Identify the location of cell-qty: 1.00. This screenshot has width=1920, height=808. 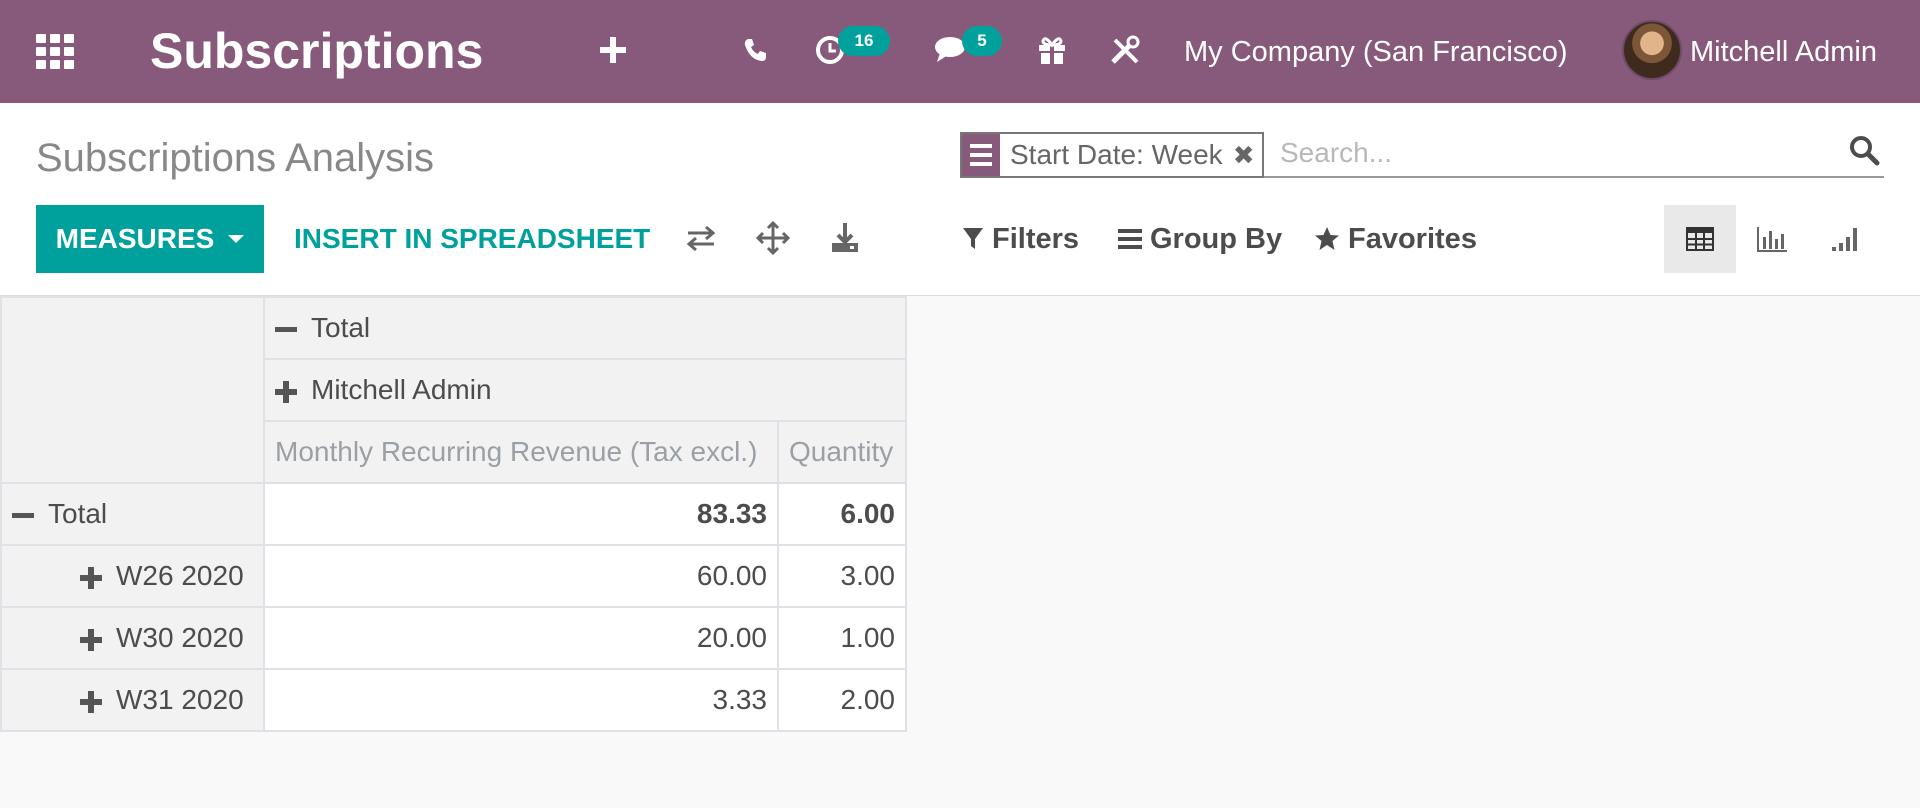
(842, 638).